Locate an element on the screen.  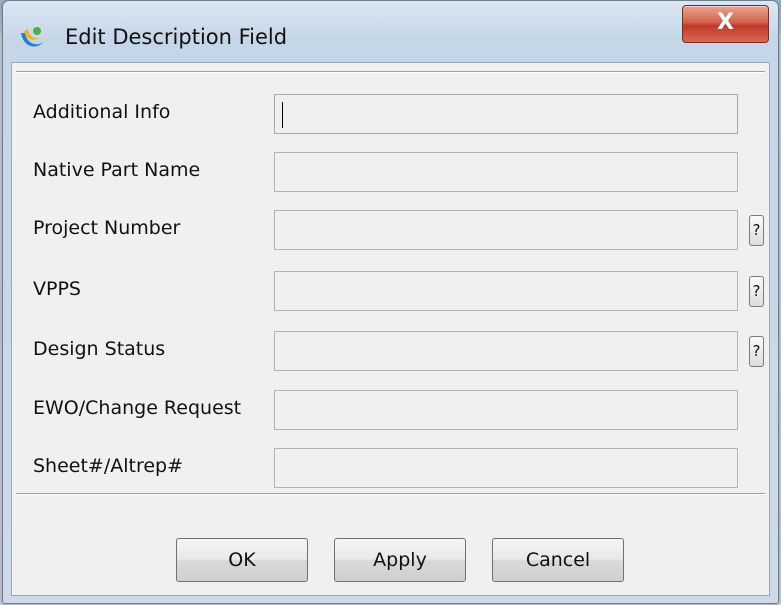
close-button: X is located at coordinates (725, 24).